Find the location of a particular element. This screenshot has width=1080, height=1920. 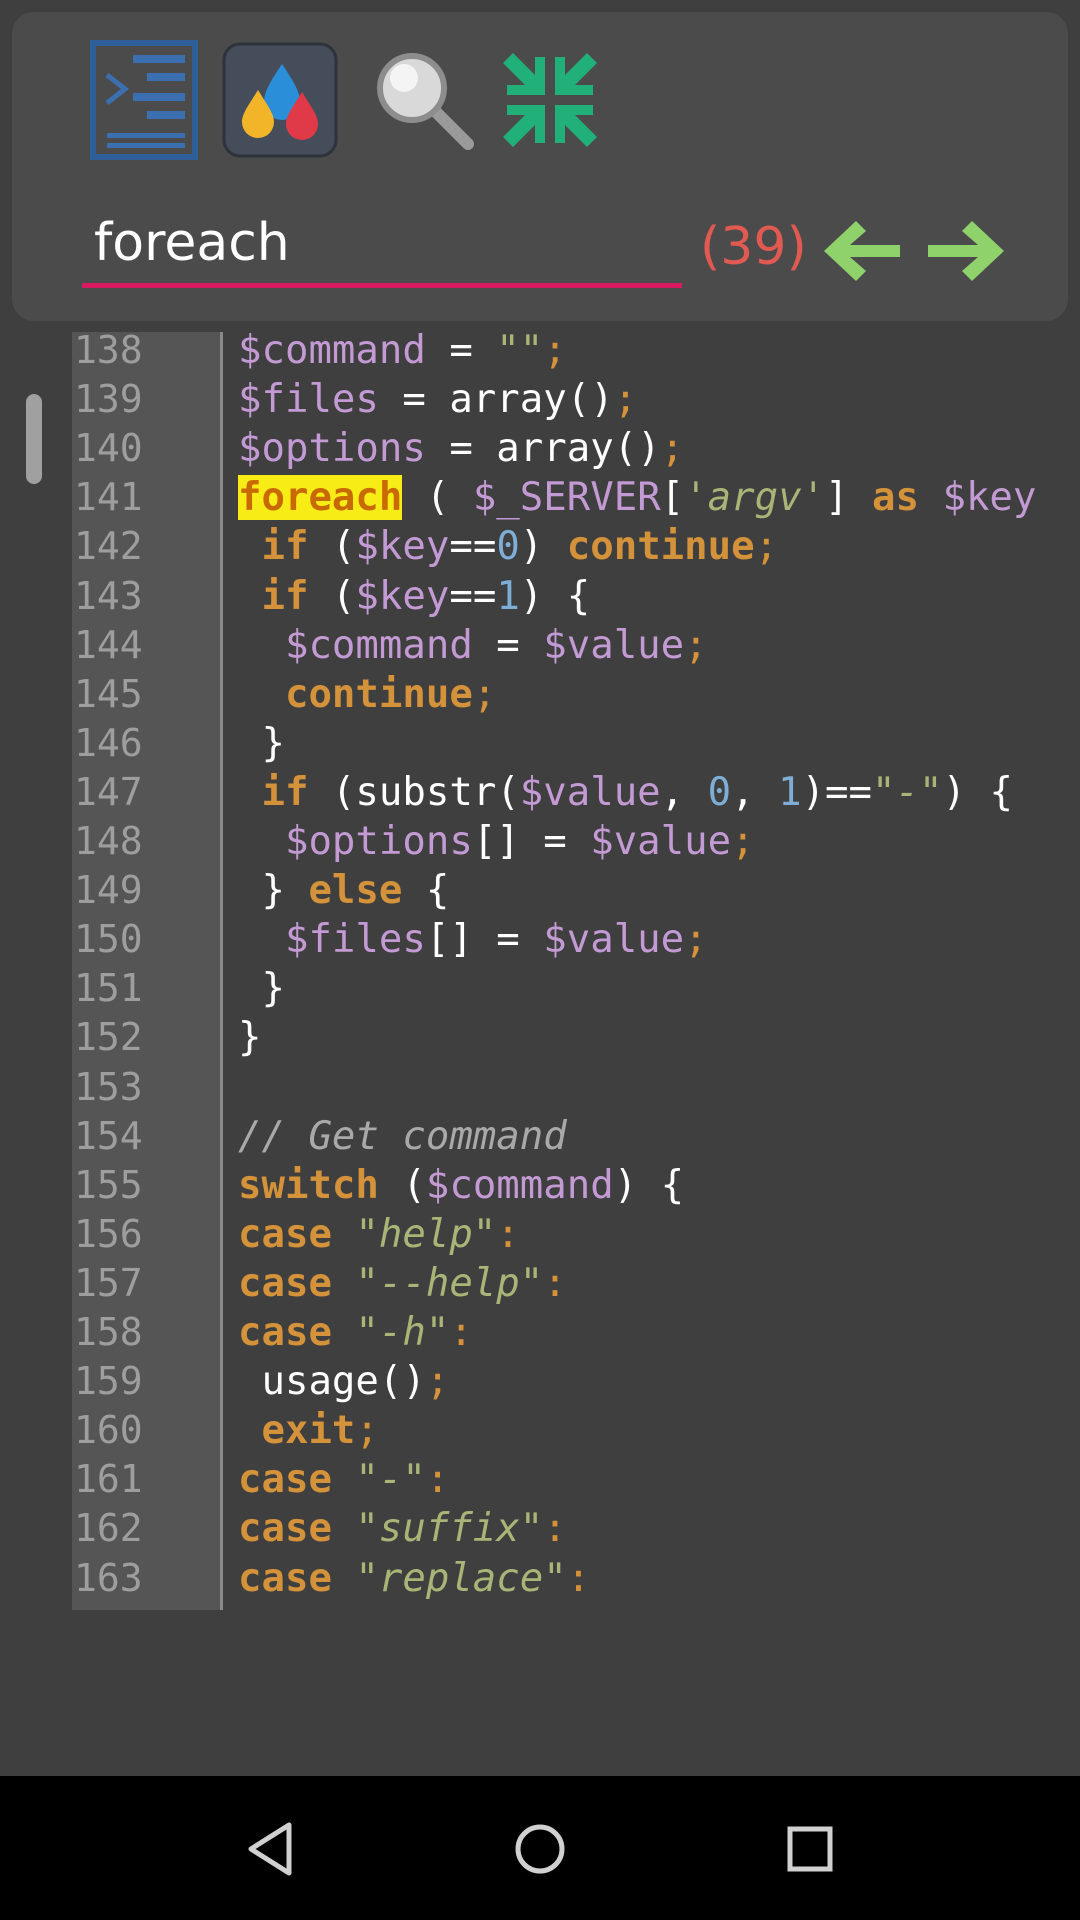

code-line: $command = $value; is located at coordinates (473, 645).